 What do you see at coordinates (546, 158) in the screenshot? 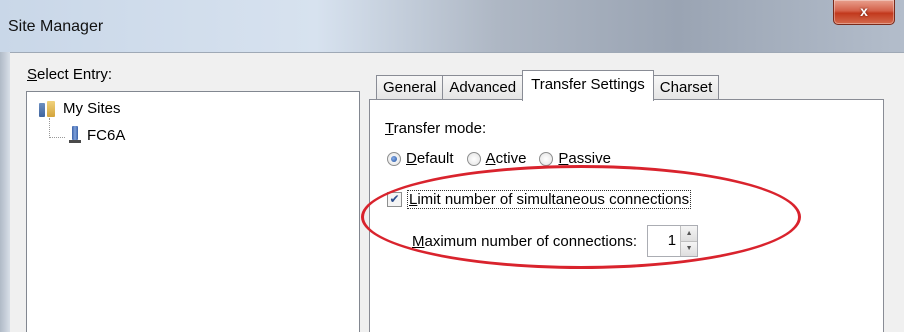
I see `radio-passive` at bounding box center [546, 158].